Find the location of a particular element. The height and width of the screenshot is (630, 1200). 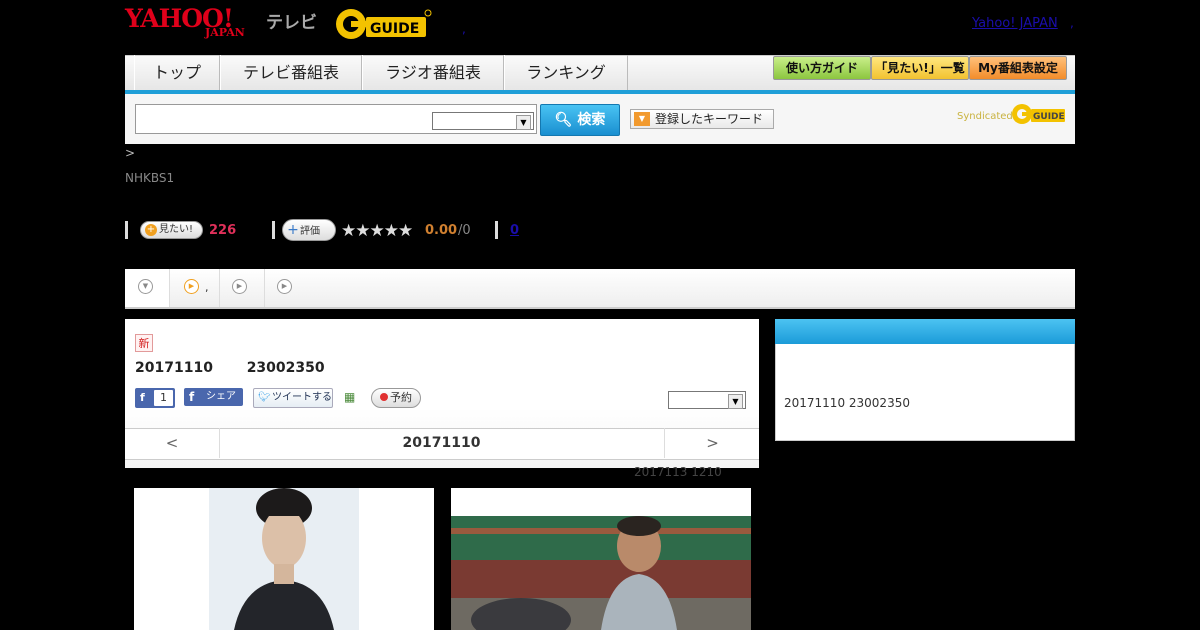

reserve-button: 予約 is located at coordinates (396, 398).